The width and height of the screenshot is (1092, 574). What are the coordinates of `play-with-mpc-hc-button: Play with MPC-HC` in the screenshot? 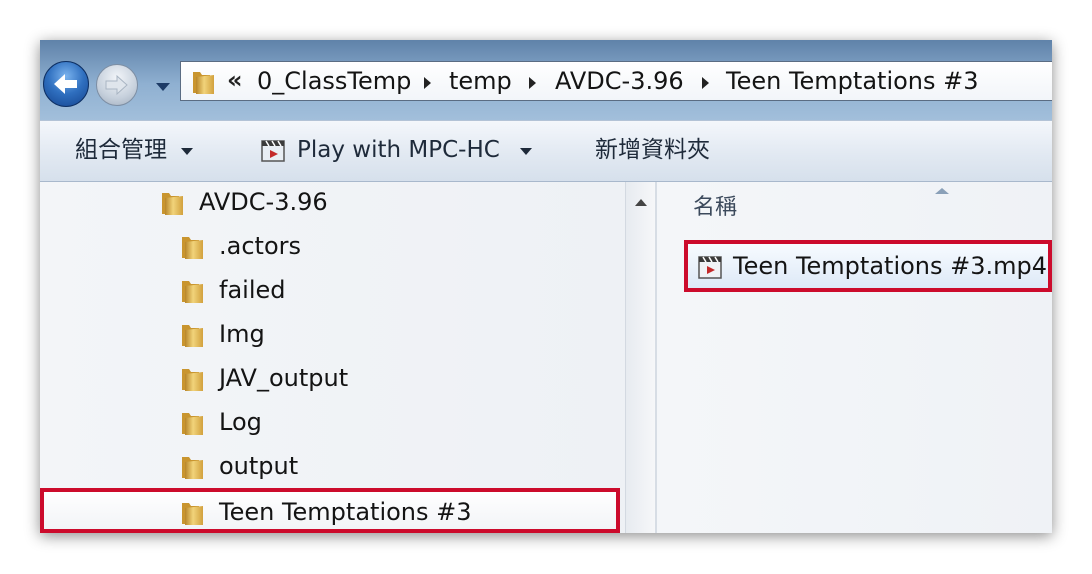 It's located at (398, 150).